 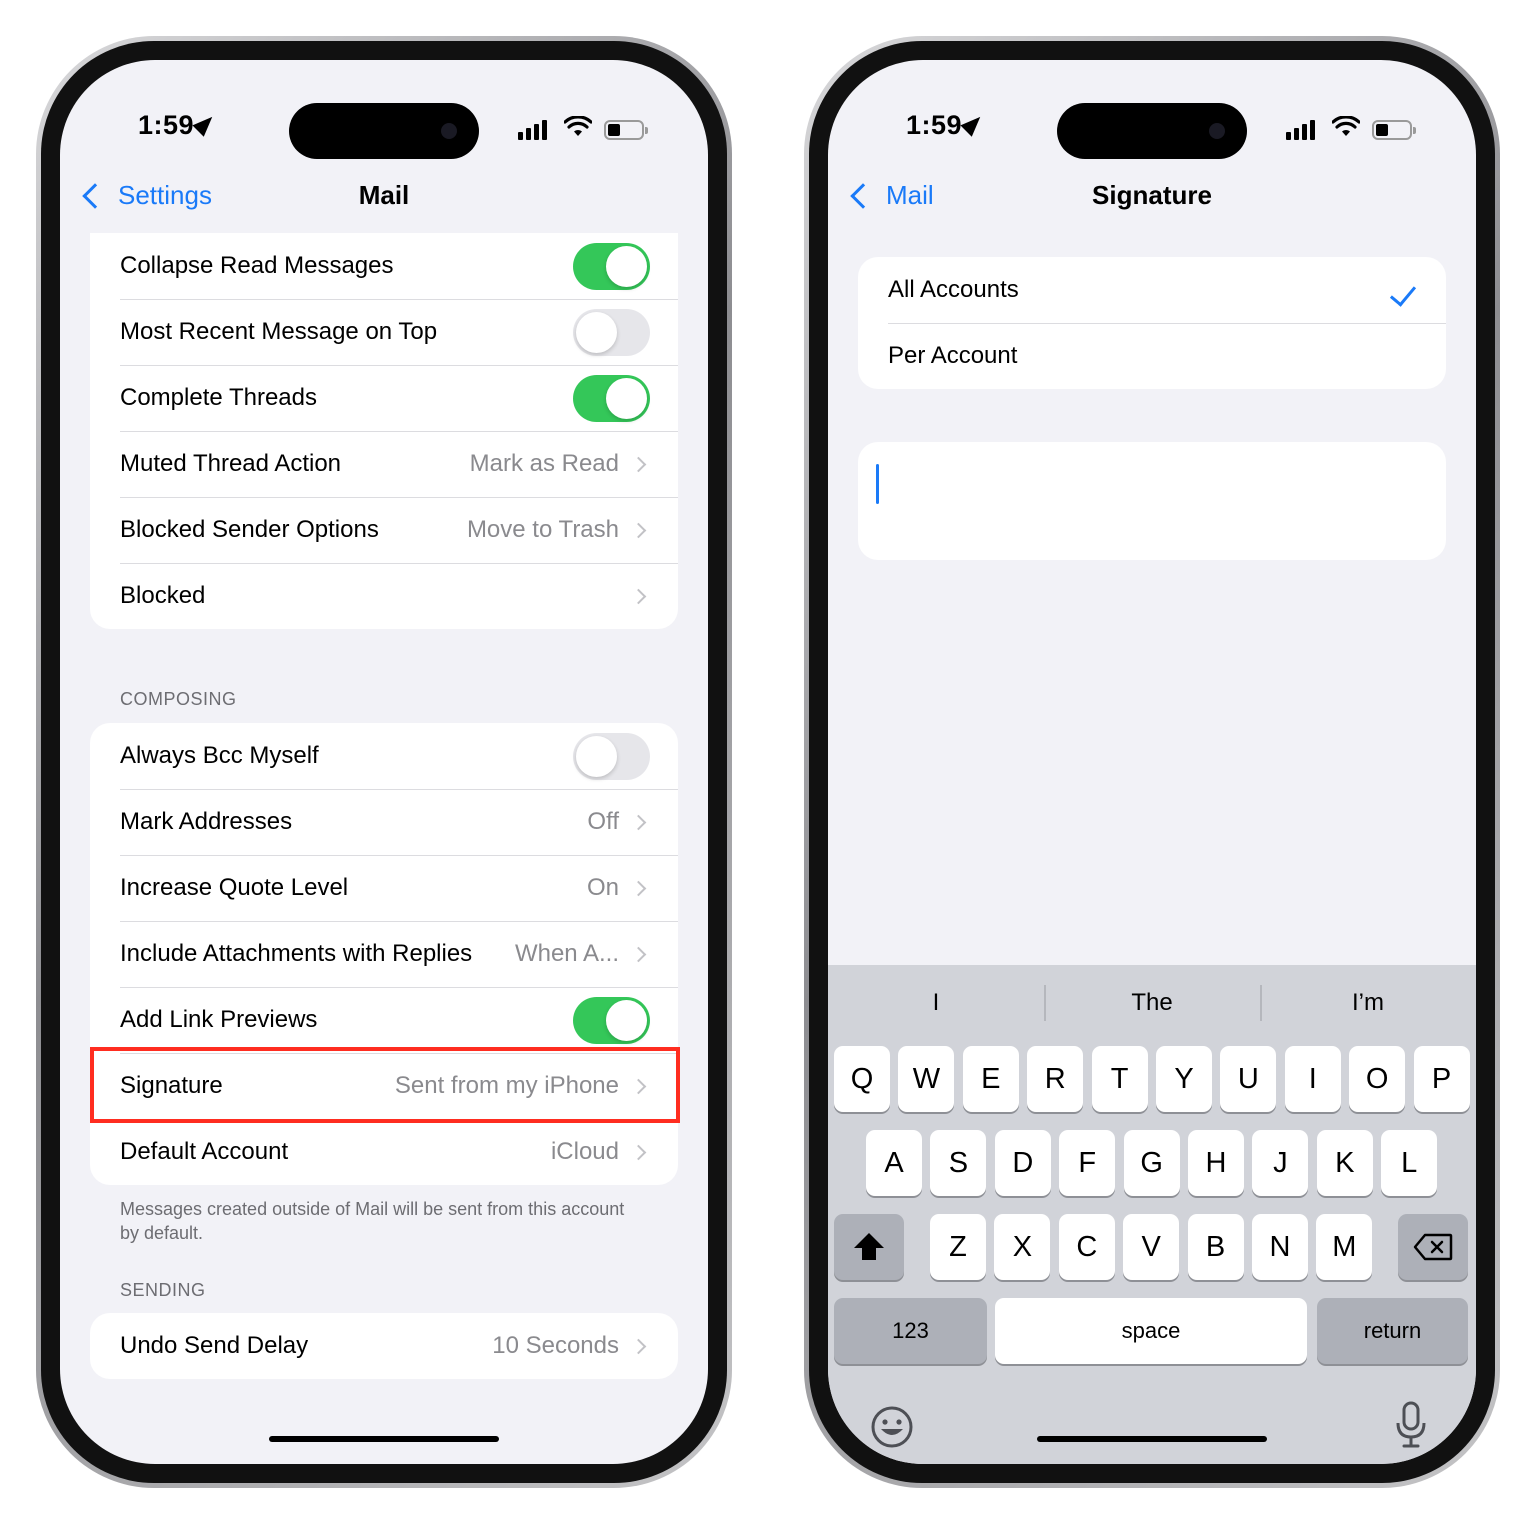 I want to click on row-label: Collapse Read Messages, so click(x=257, y=265).